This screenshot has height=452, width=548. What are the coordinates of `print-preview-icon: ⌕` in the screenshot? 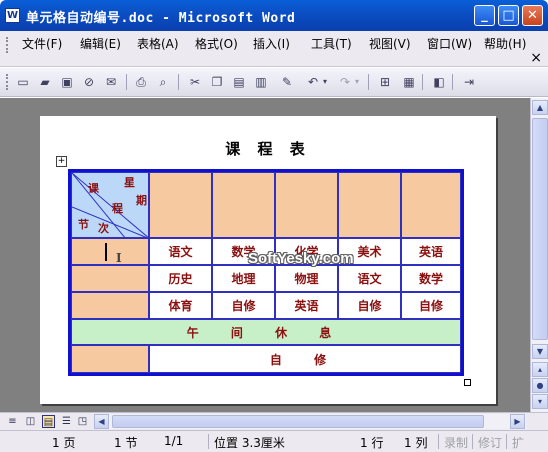 It's located at (163, 82).